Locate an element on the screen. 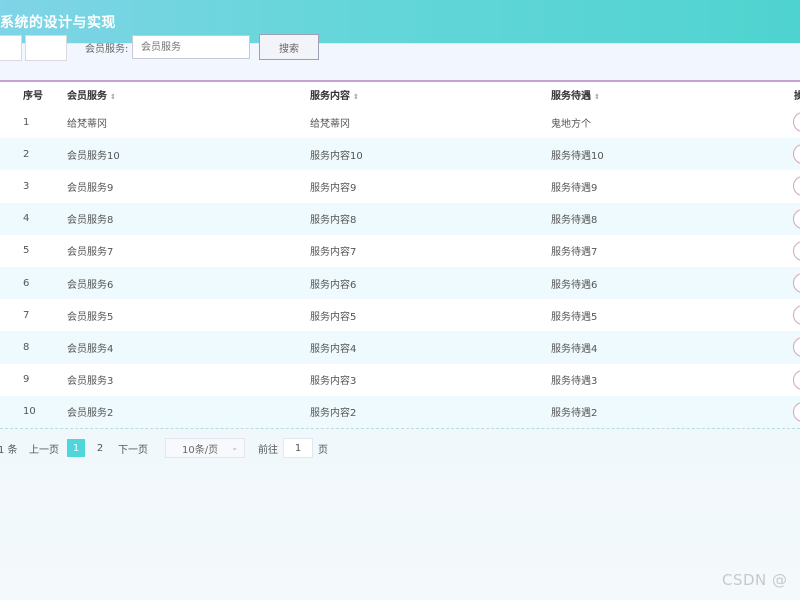 The width and height of the screenshot is (800, 600). table-row: 6 会员服务6 服务内容6 服务待遇6 is located at coordinates (400, 283).